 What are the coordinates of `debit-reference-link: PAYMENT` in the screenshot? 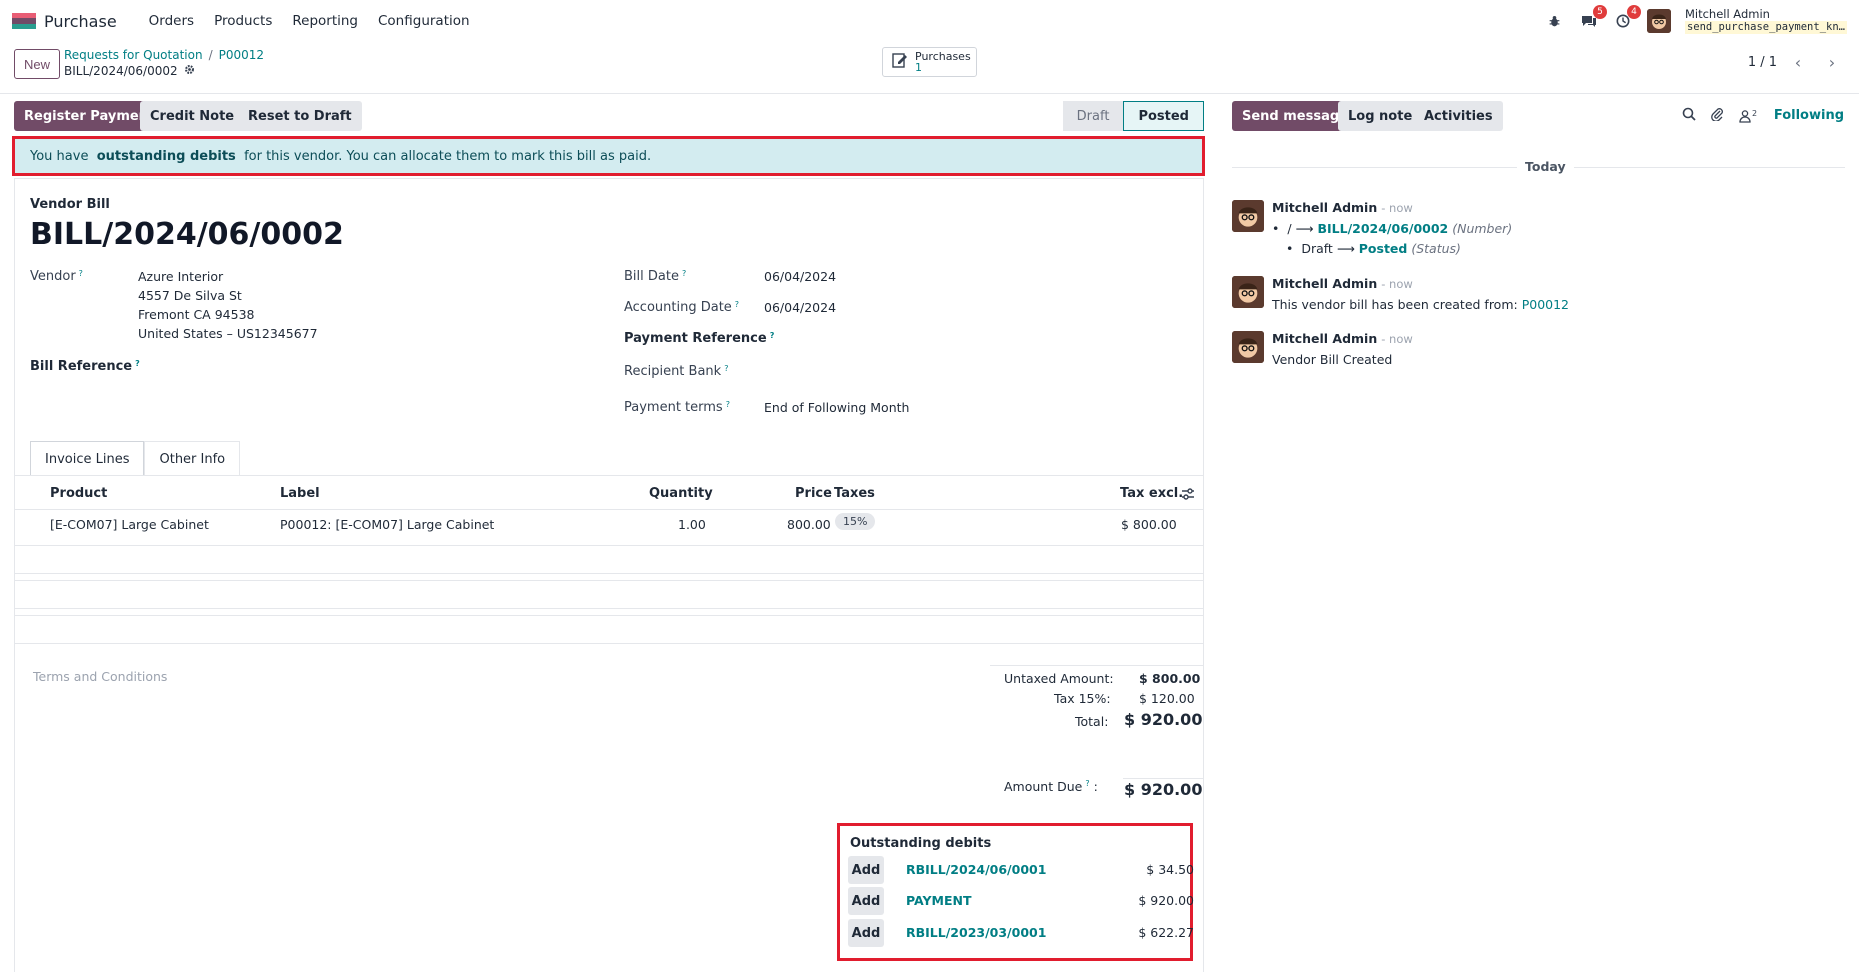 It's located at (939, 900).